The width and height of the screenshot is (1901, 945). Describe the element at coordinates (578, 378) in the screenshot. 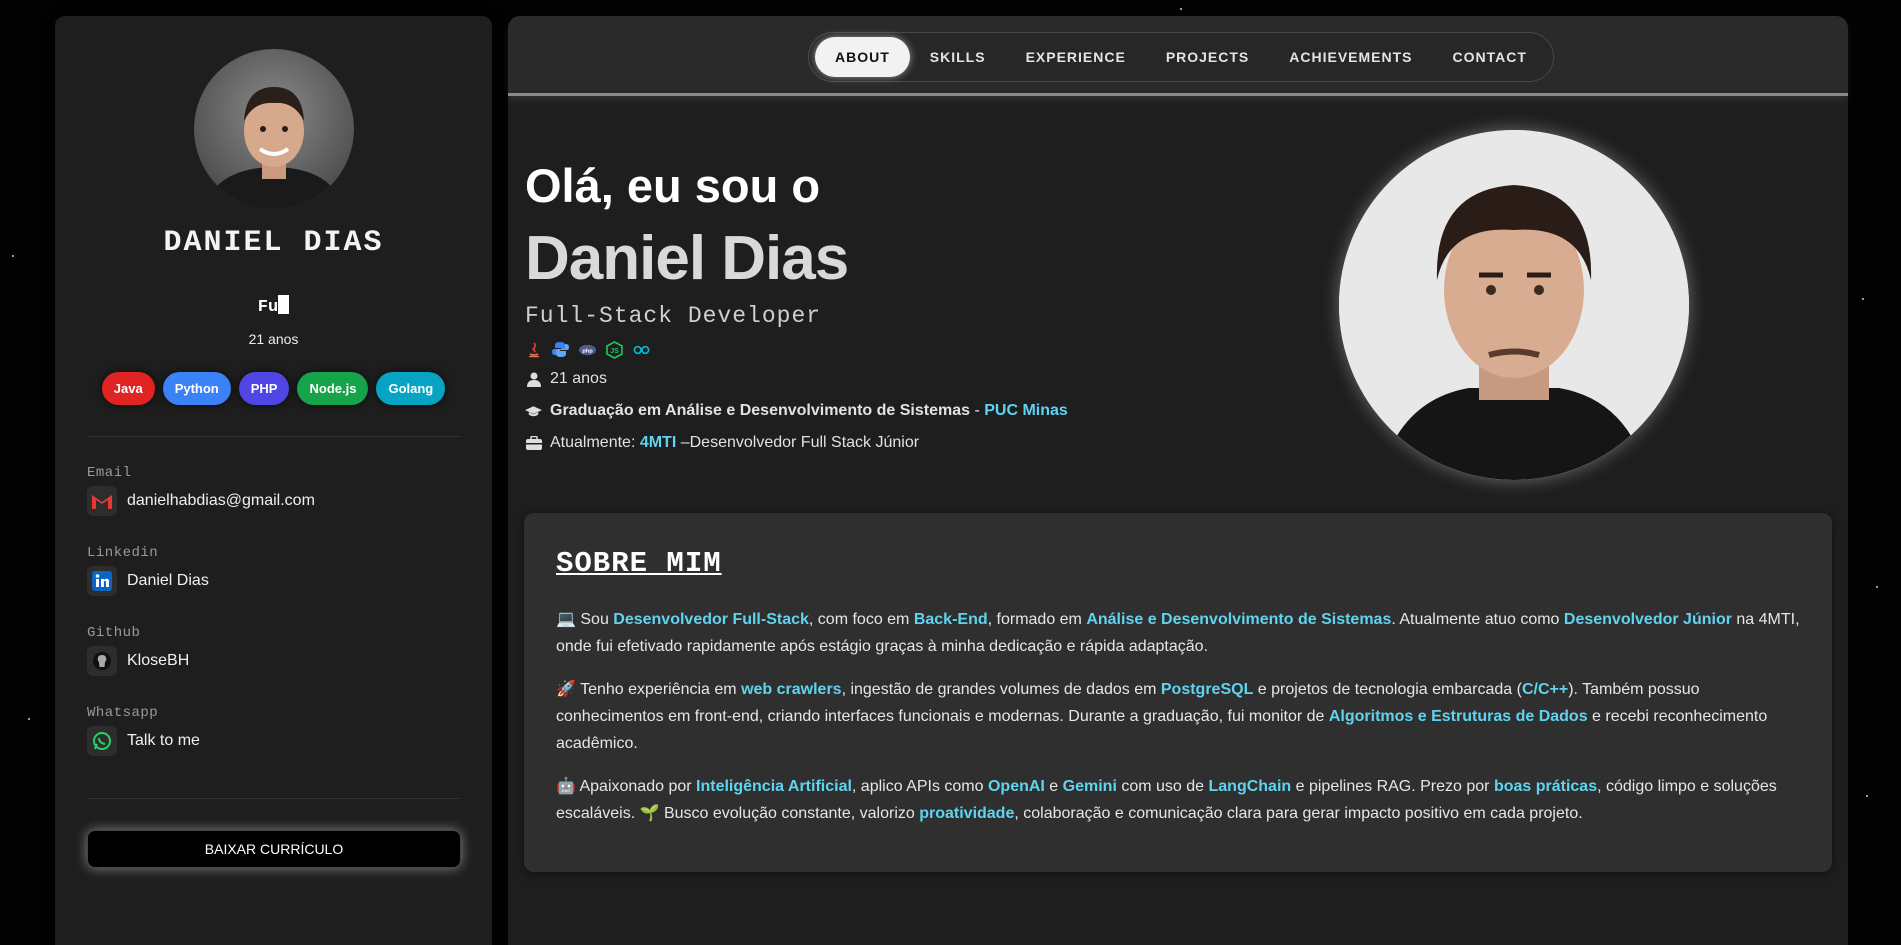

I see `hero-age: 21 anos` at that location.